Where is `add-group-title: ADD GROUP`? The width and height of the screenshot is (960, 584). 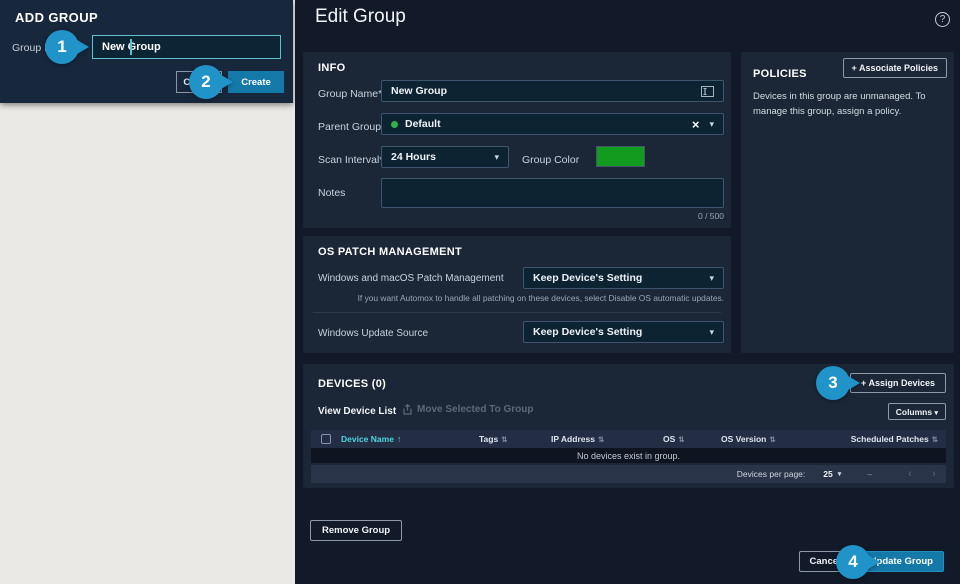
add-group-title: ADD GROUP is located at coordinates (57, 17).